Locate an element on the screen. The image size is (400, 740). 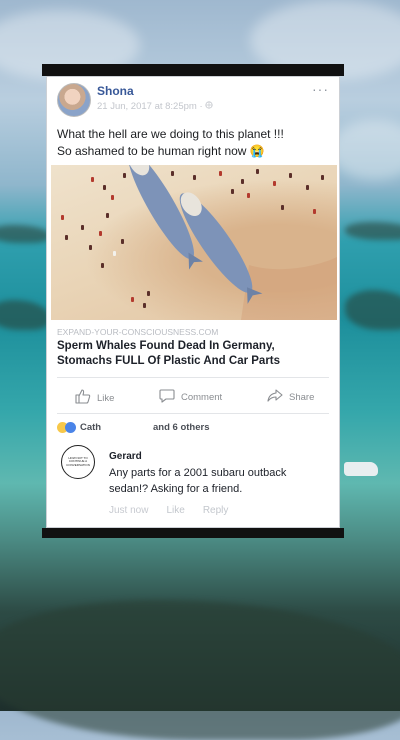
comment-time: Just now is located at coordinates (129, 510).